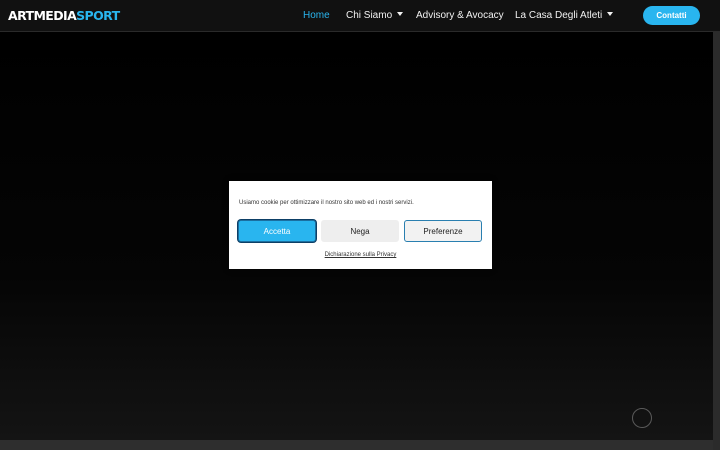 This screenshot has width=720, height=450. Describe the element at coordinates (369, 15) in the screenshot. I see `nav-item-label: Chi Siamo` at that location.